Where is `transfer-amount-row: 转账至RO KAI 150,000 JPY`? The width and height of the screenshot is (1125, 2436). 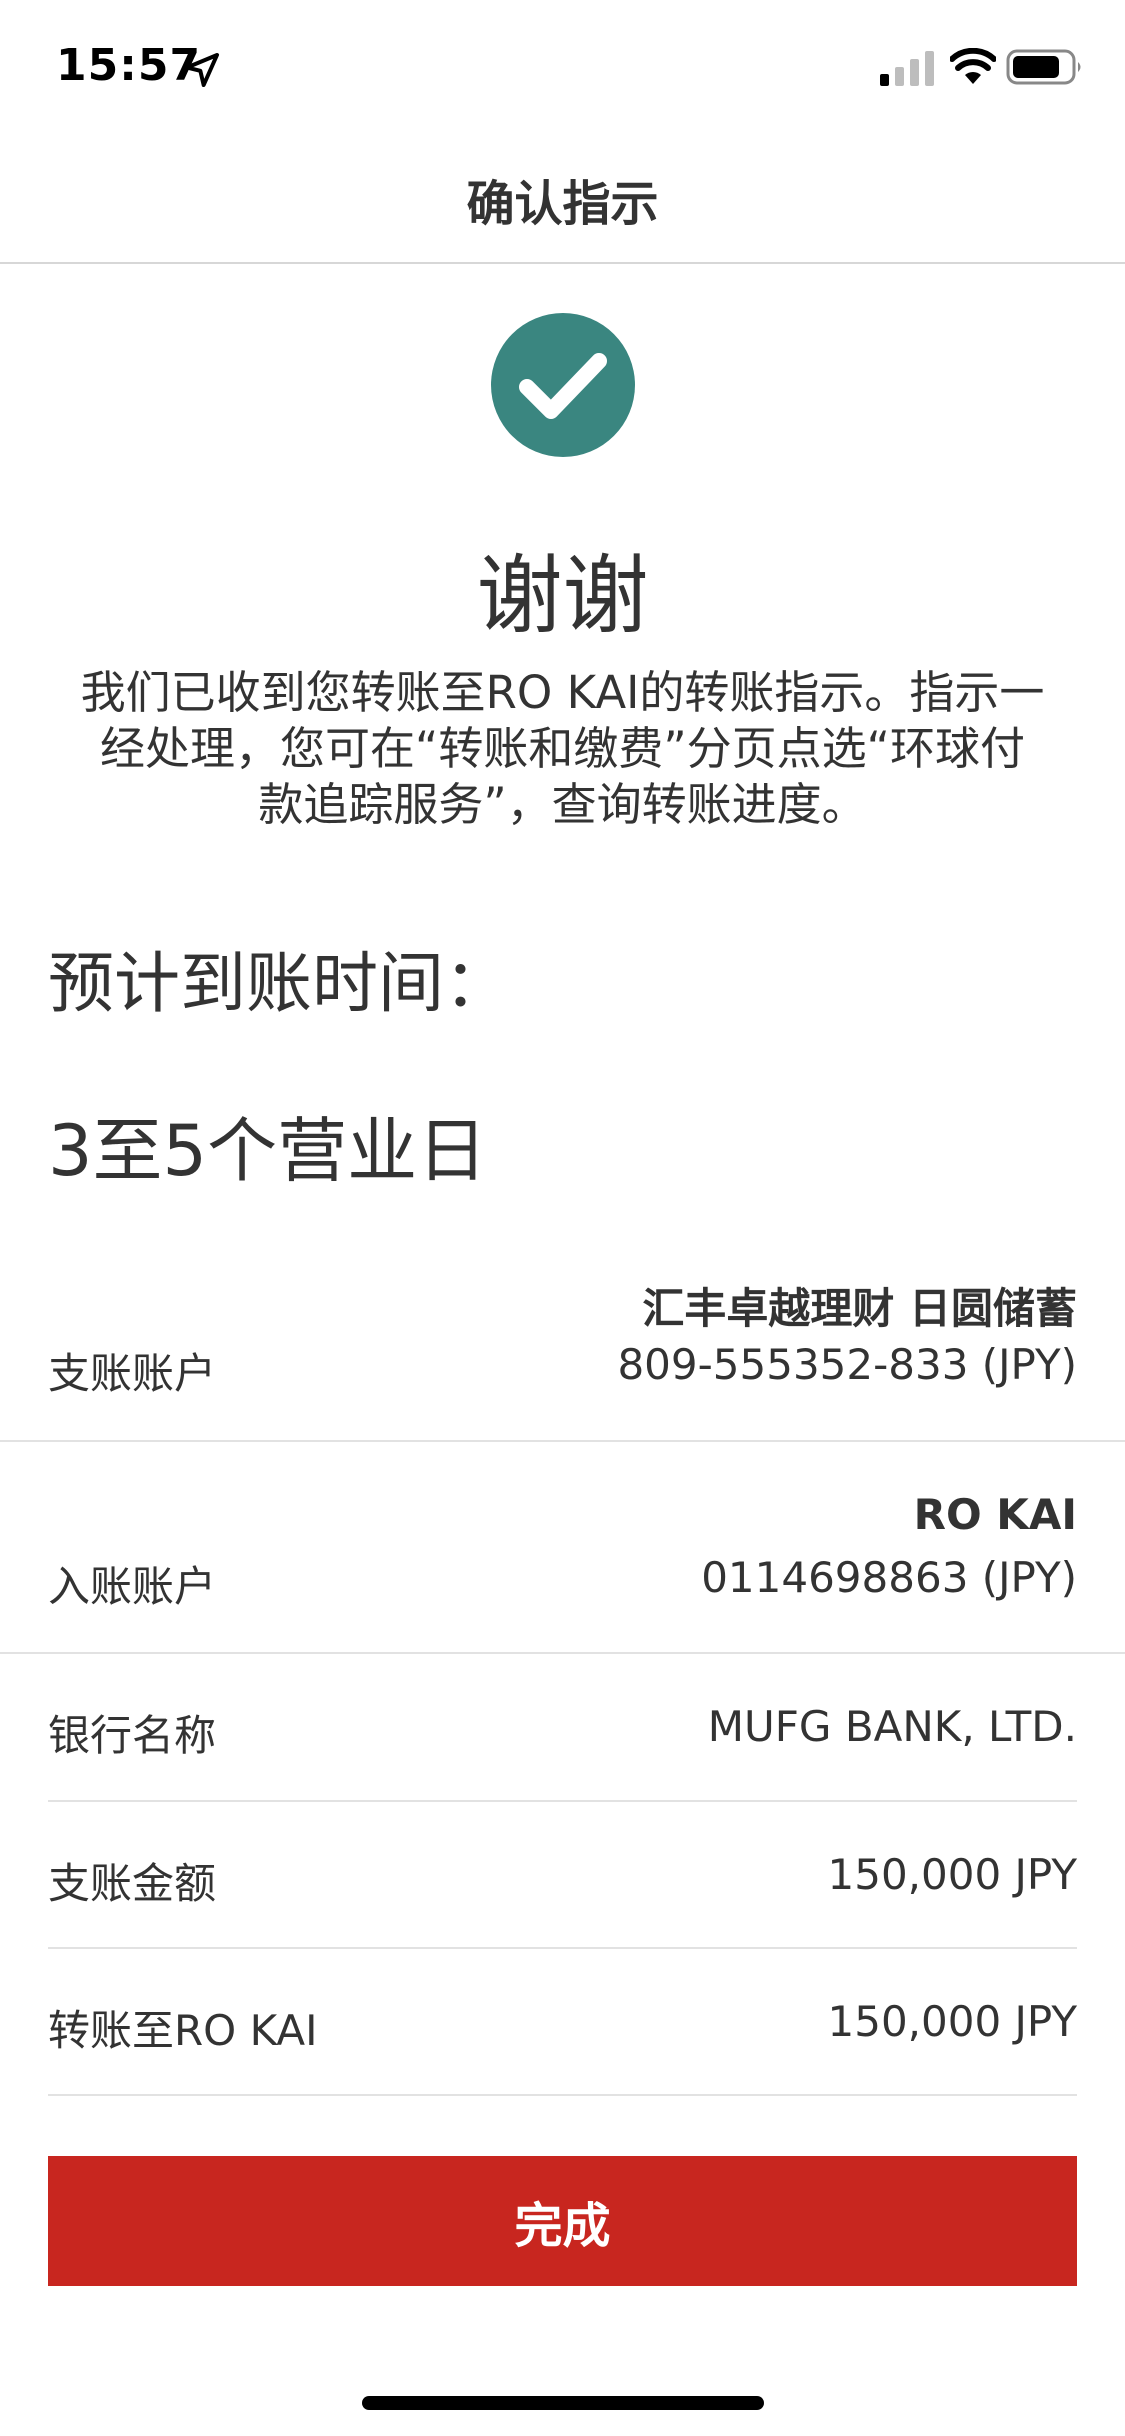
transfer-amount-row: 转账至RO KAI 150,000 JPY is located at coordinates (562, 2022).